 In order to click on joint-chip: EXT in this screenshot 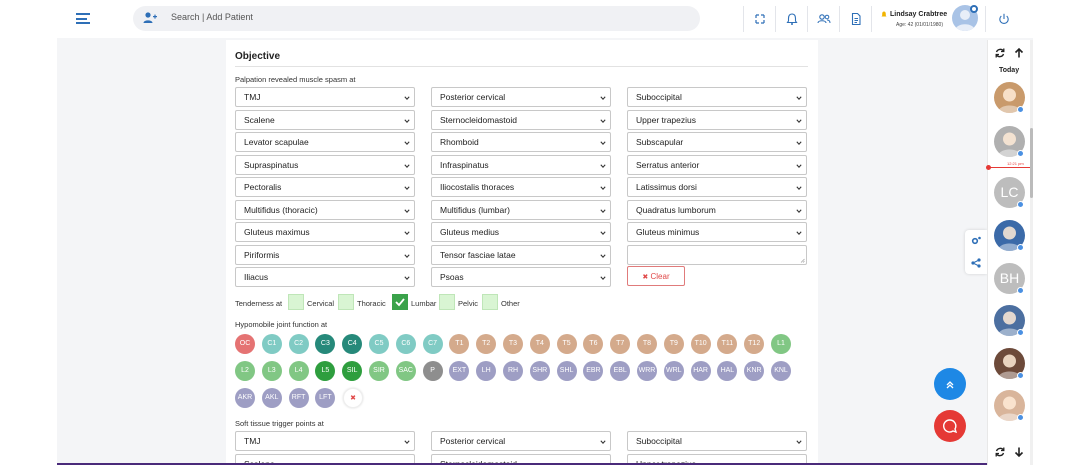, I will do `click(459, 371)`.